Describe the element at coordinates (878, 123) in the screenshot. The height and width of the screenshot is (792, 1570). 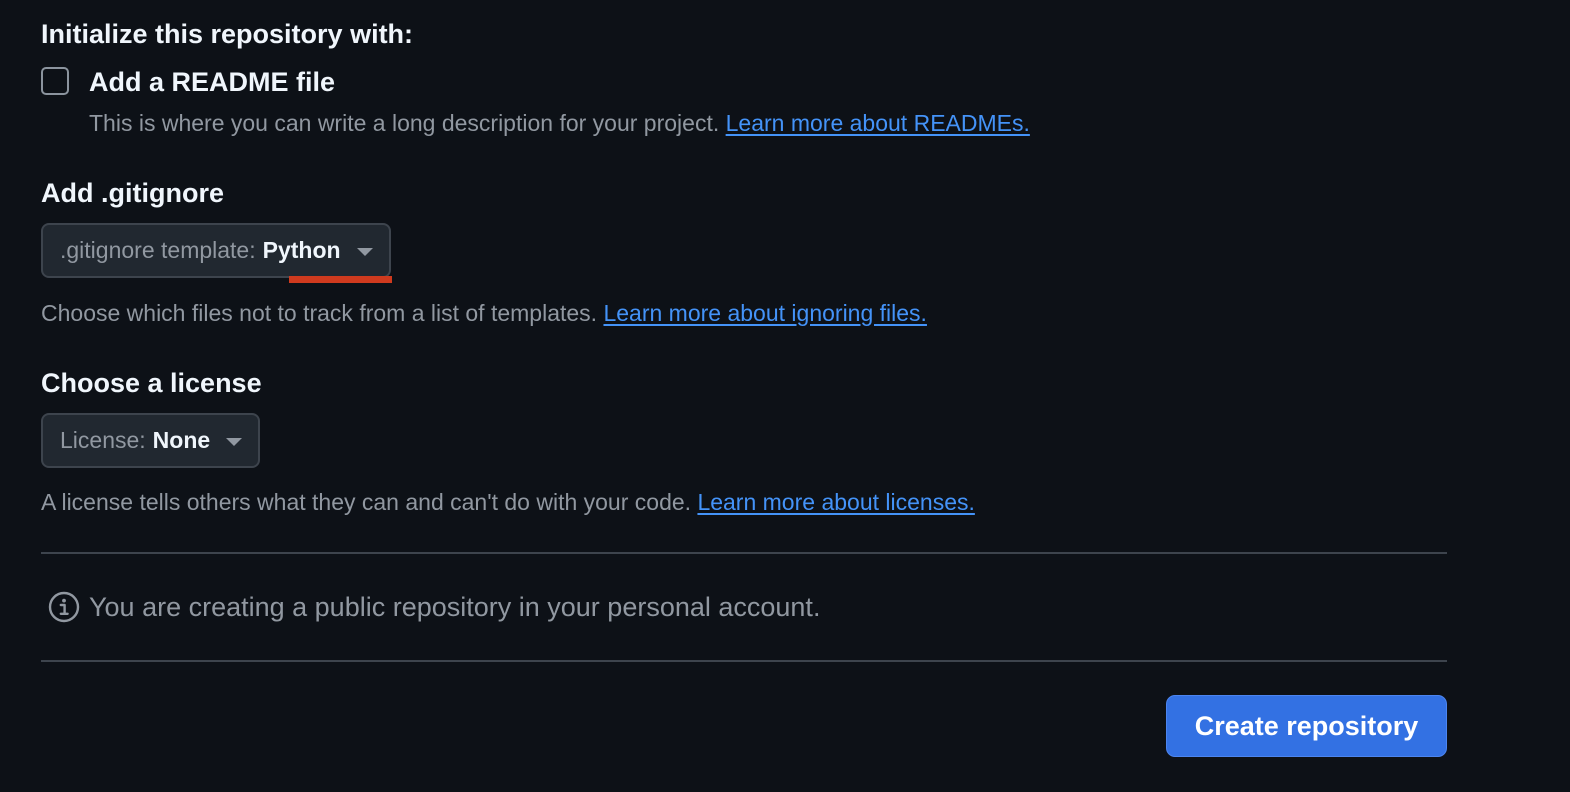
I see `readme-learn-more-link: Learn more about READMEs.` at that location.